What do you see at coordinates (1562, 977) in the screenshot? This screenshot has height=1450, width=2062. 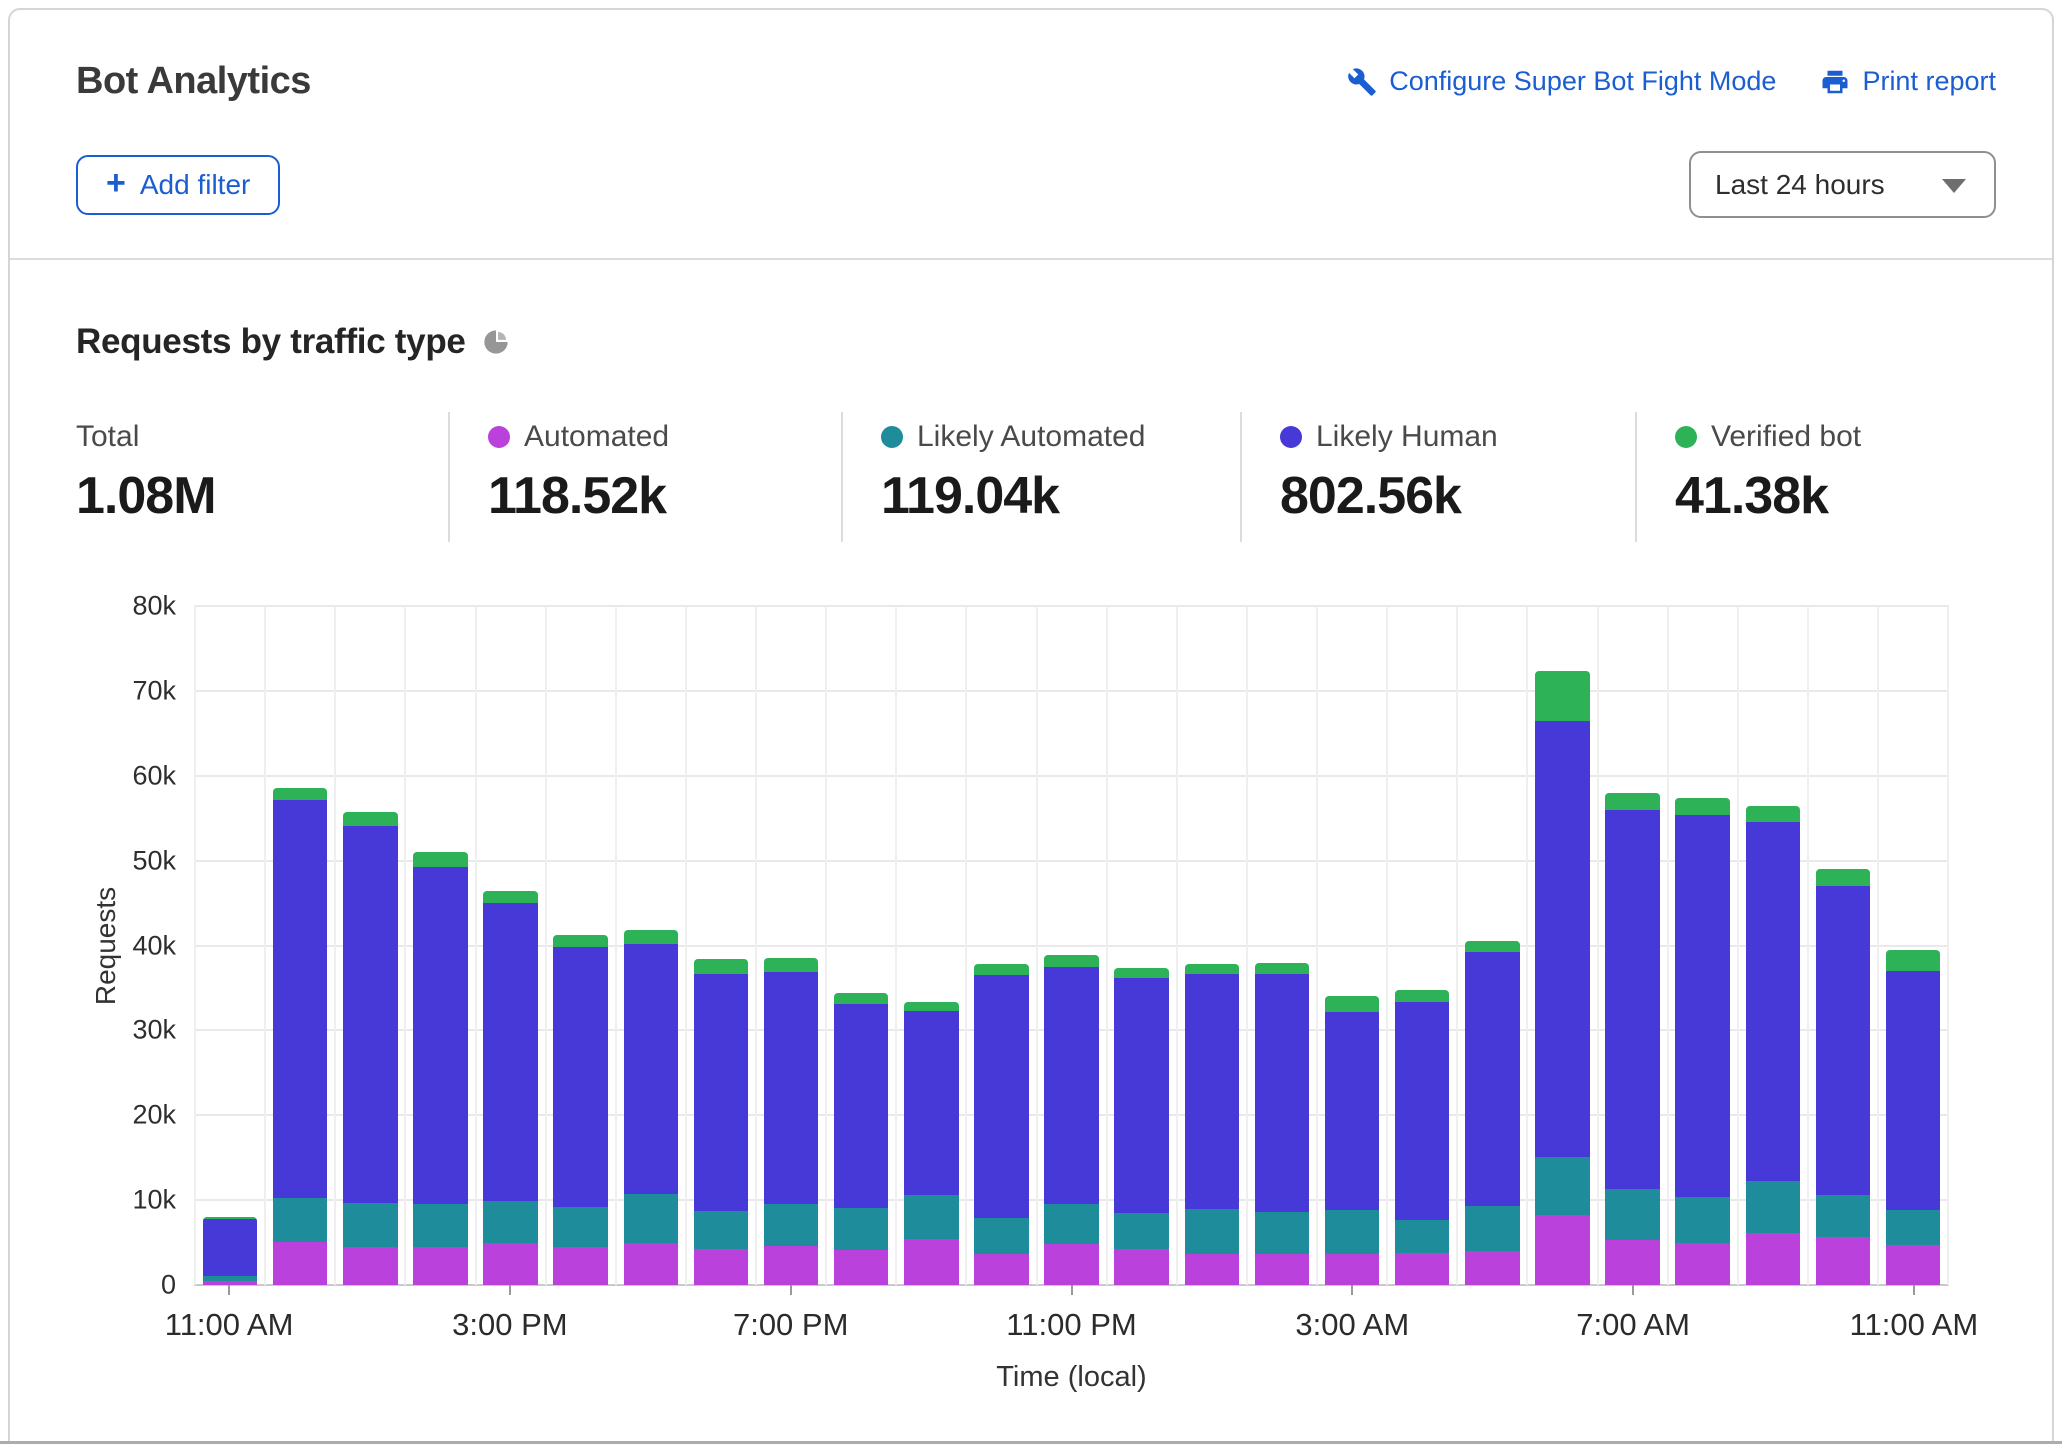 I see `bar-19-600am` at bounding box center [1562, 977].